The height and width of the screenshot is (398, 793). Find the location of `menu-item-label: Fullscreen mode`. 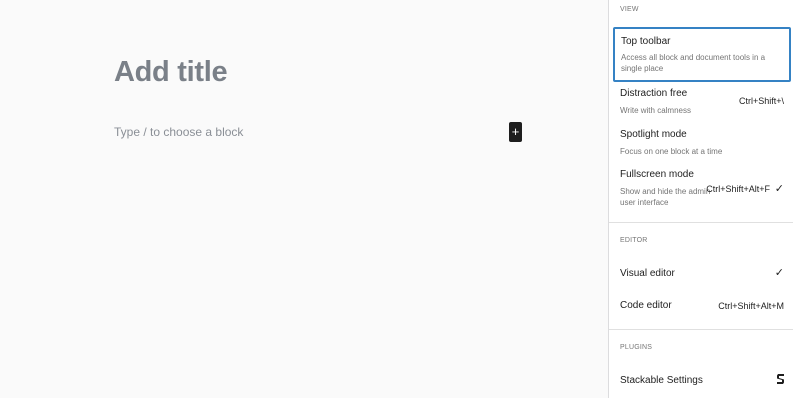

menu-item-label: Fullscreen mode is located at coordinates (657, 174).